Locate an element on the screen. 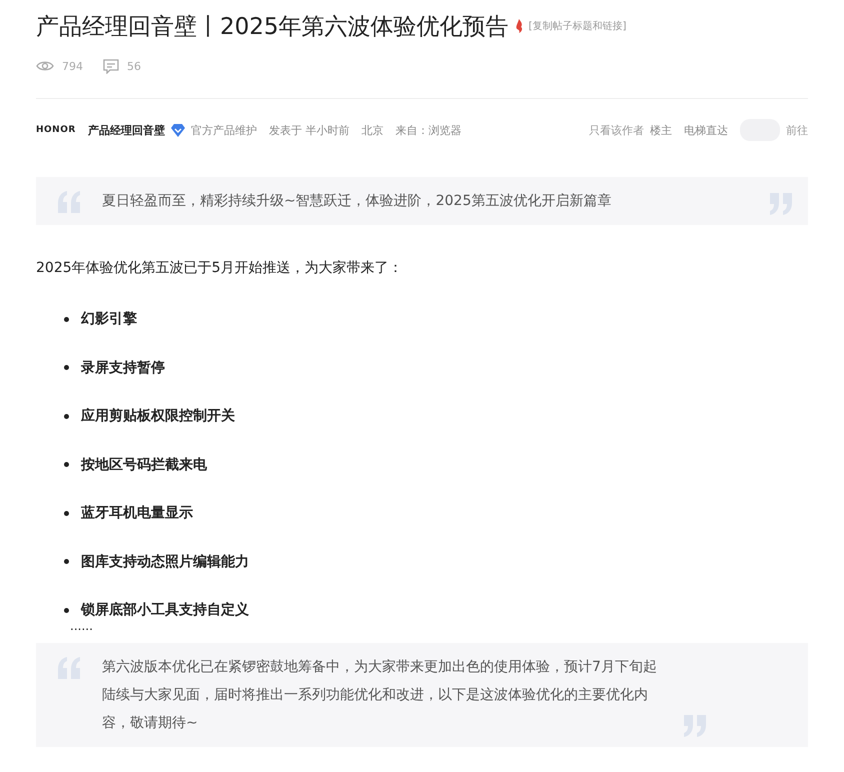 The height and width of the screenshot is (772, 844). verified-icon is located at coordinates (177, 130).